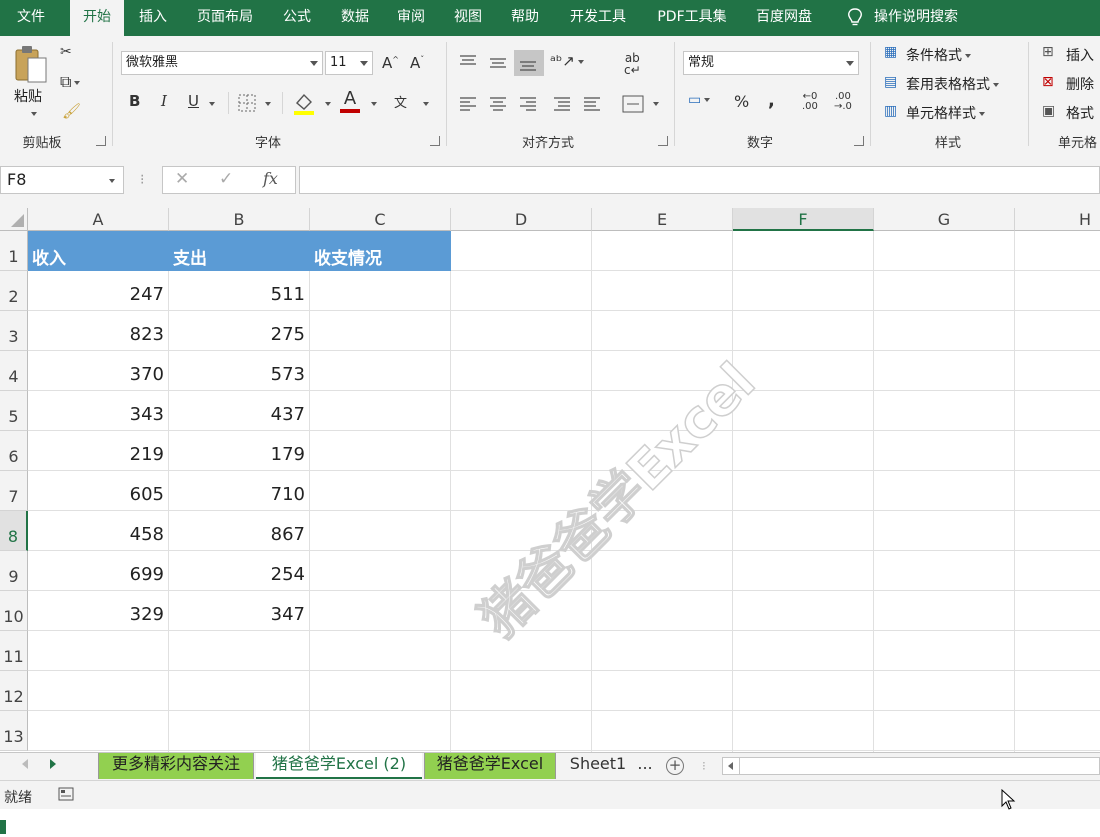 Image resolution: width=1100 pixels, height=837 pixels. What do you see at coordinates (945, 113) in the screenshot?
I see `cell-styles-button: 单元格样式` at bounding box center [945, 113].